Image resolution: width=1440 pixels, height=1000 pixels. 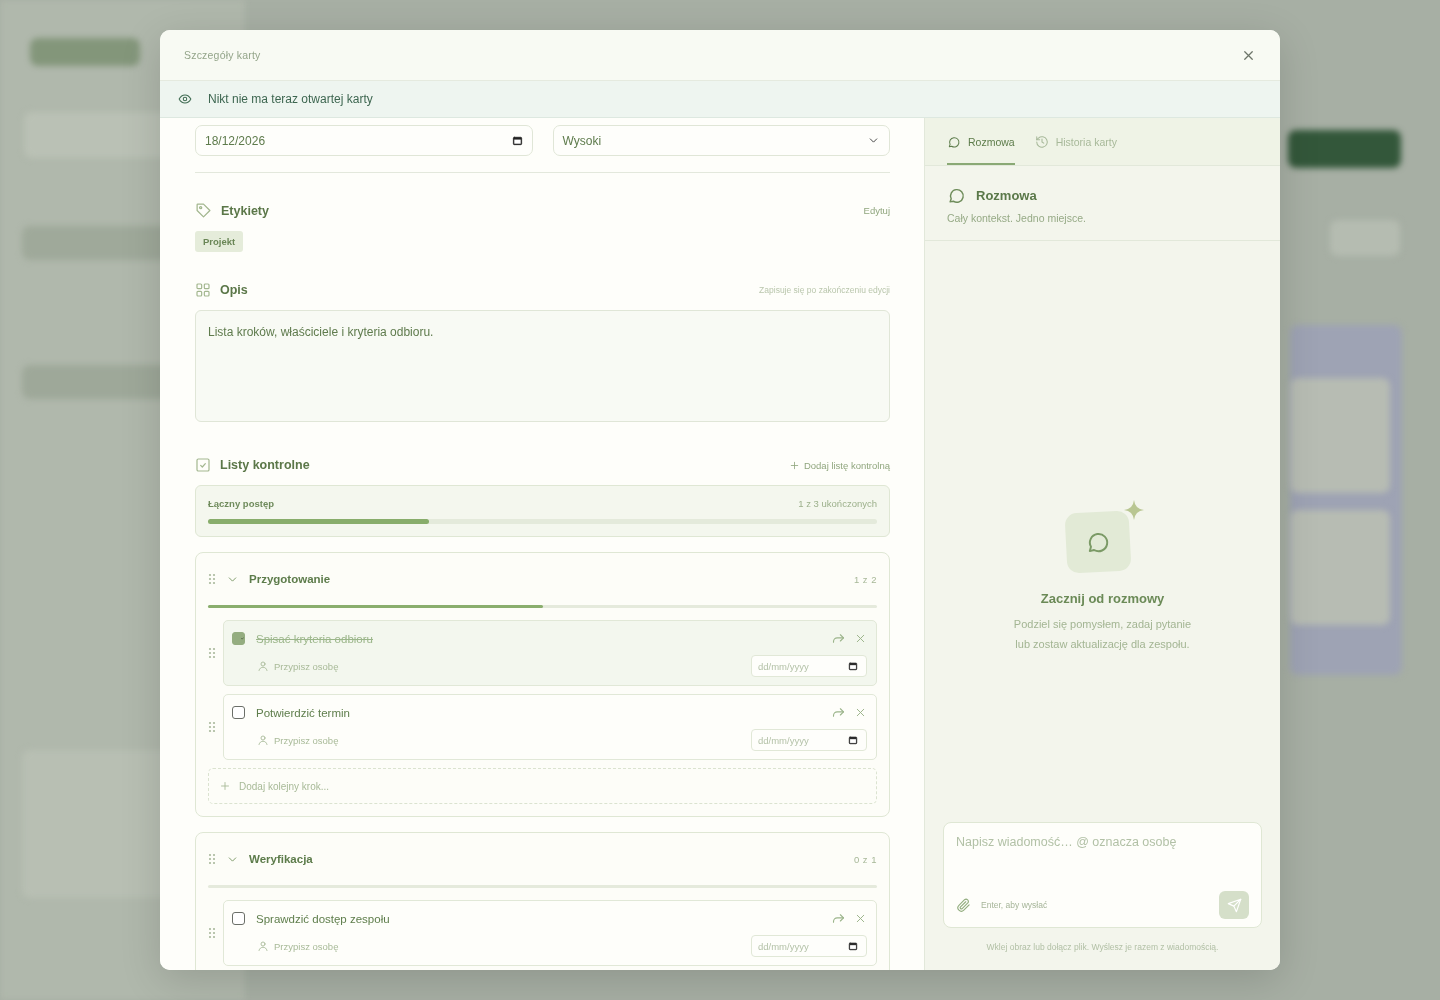 What do you see at coordinates (281, 859) in the screenshot?
I see `checklist-title: Weryfikacja` at bounding box center [281, 859].